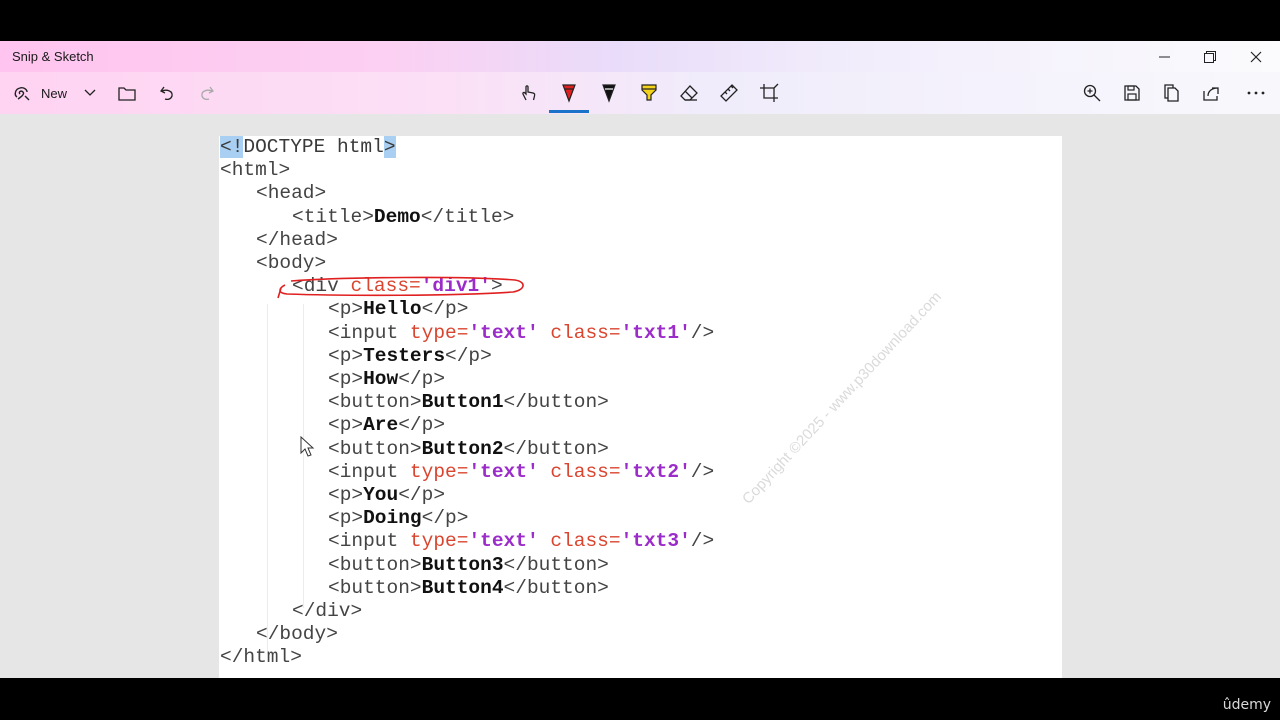  I want to click on code-line-p-how: <p>How</p>, so click(387, 379).